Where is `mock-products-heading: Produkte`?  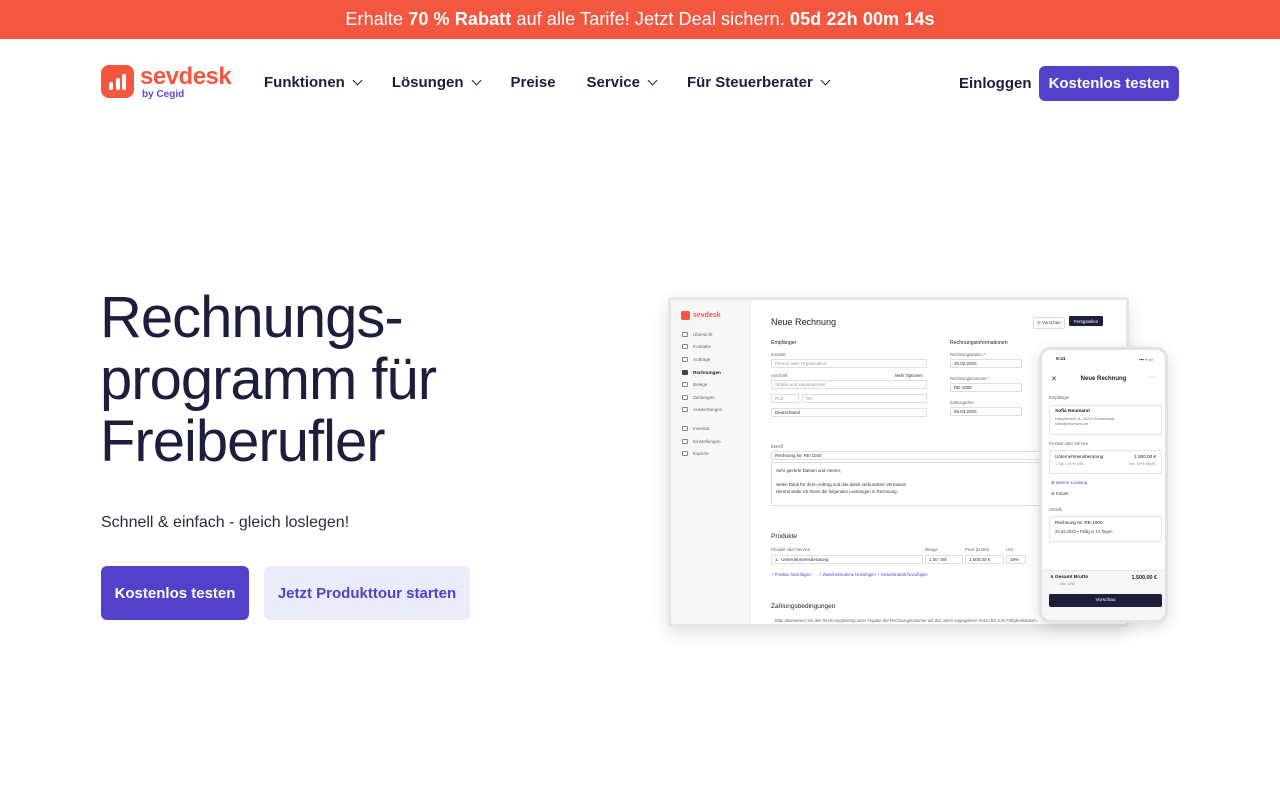
mock-products-heading: Produkte is located at coordinates (784, 536).